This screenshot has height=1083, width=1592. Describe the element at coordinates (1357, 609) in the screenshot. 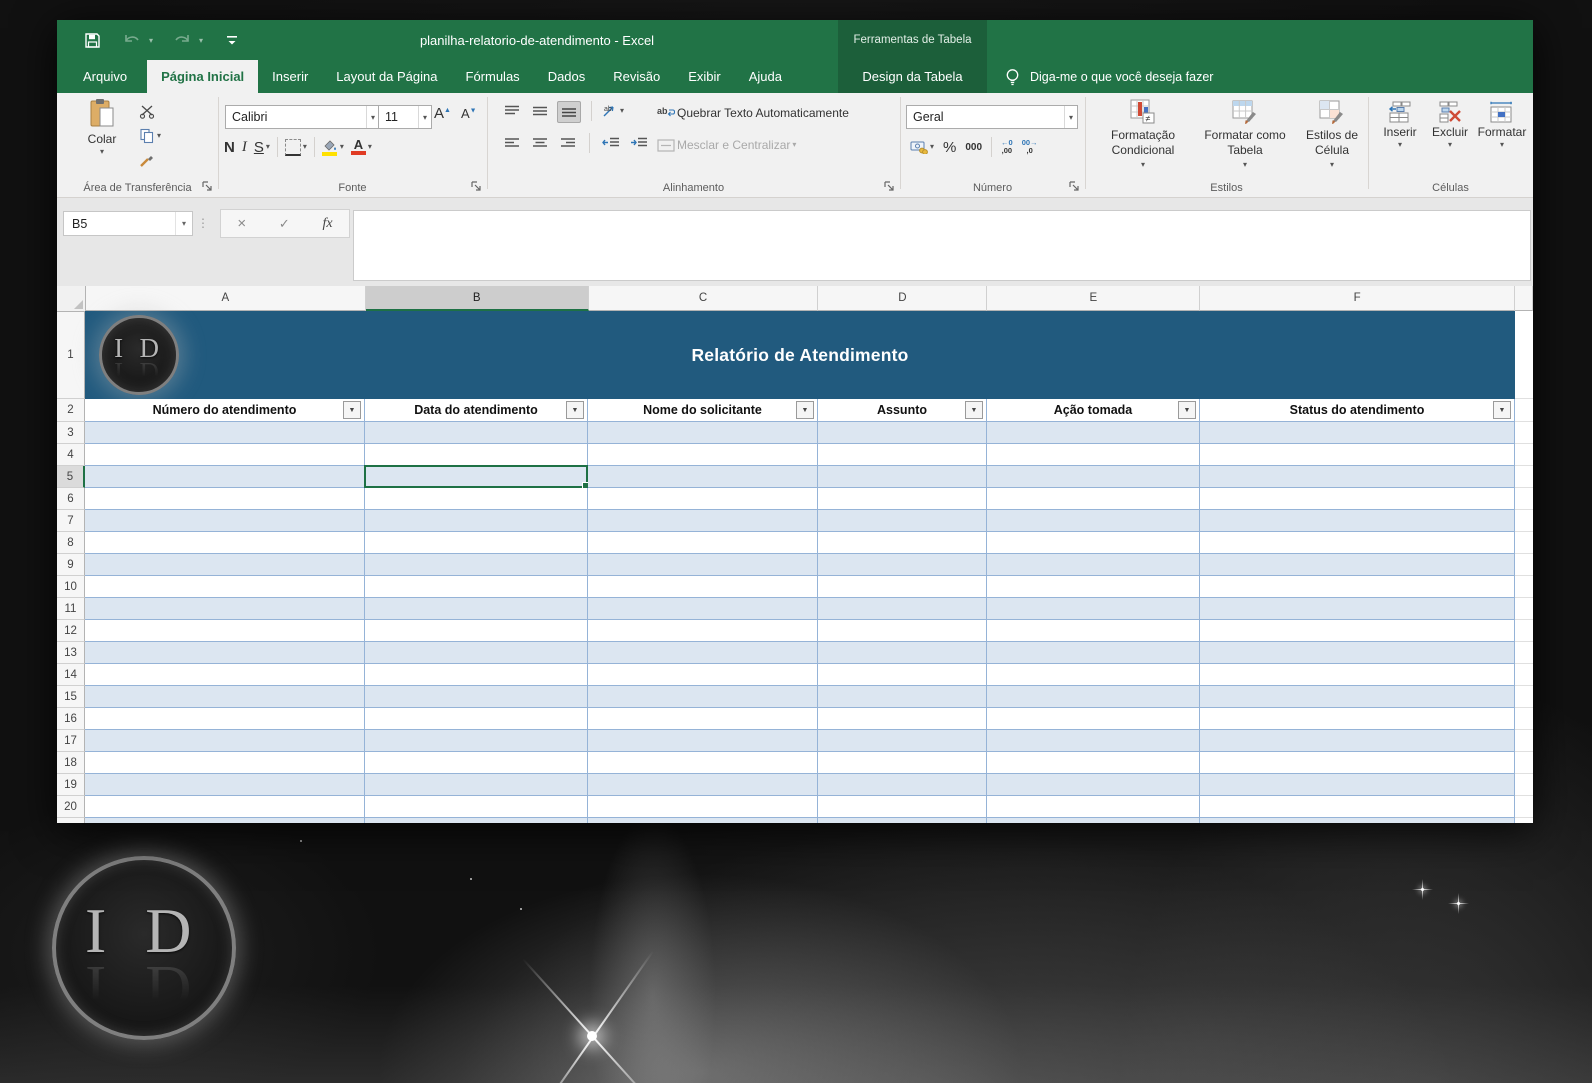

I see `cell-F11` at that location.